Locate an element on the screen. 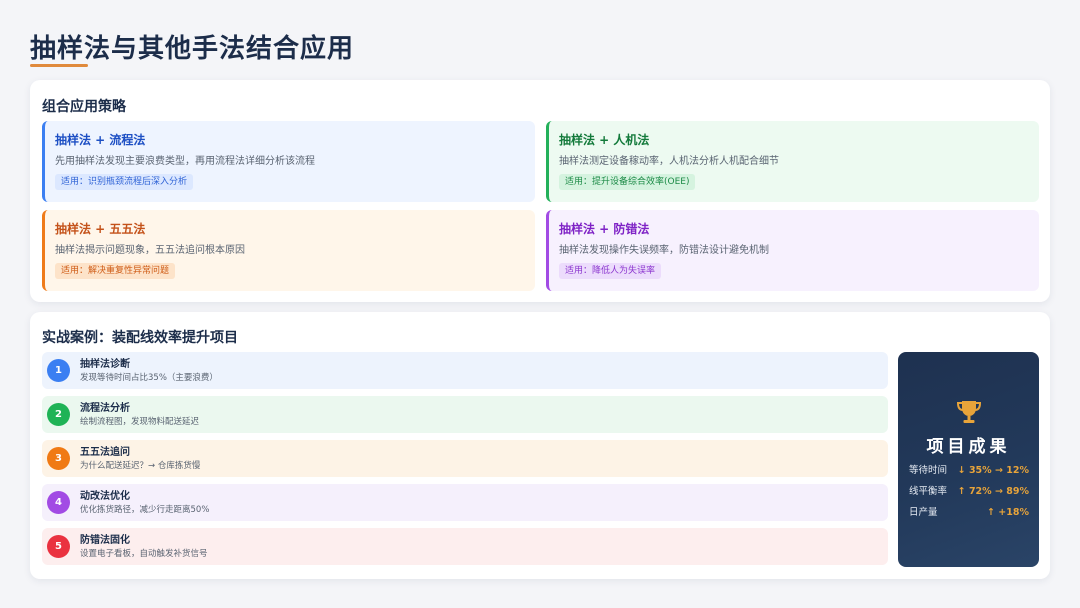 The width and height of the screenshot is (1080, 608). step-title: 五五法追问 is located at coordinates (105, 452).